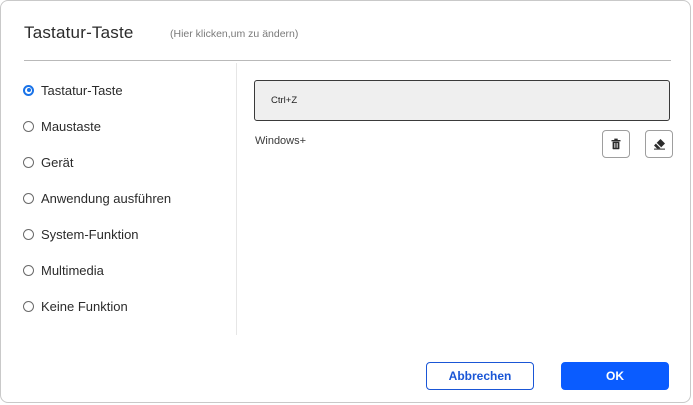 The width and height of the screenshot is (693, 405). I want to click on key-combination-field: Ctrl+Z, so click(462, 100).